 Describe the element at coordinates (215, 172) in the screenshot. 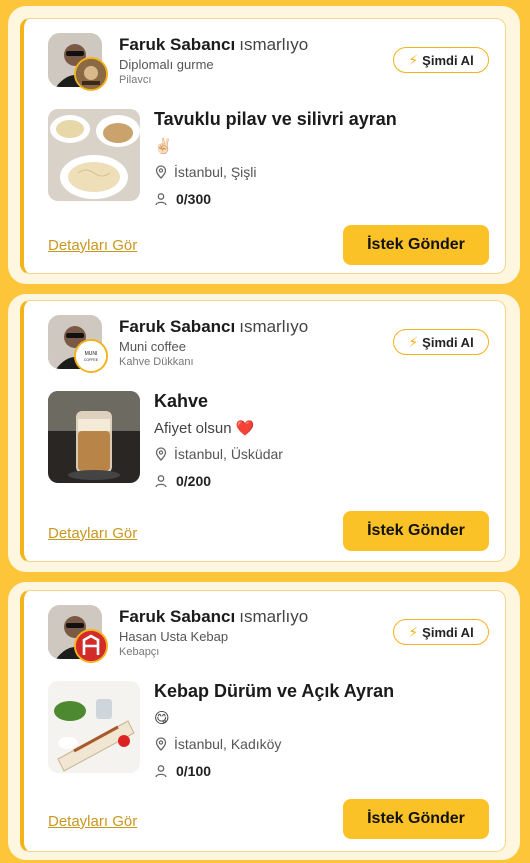

I see `location-text: İstanbul, Şişli` at that location.